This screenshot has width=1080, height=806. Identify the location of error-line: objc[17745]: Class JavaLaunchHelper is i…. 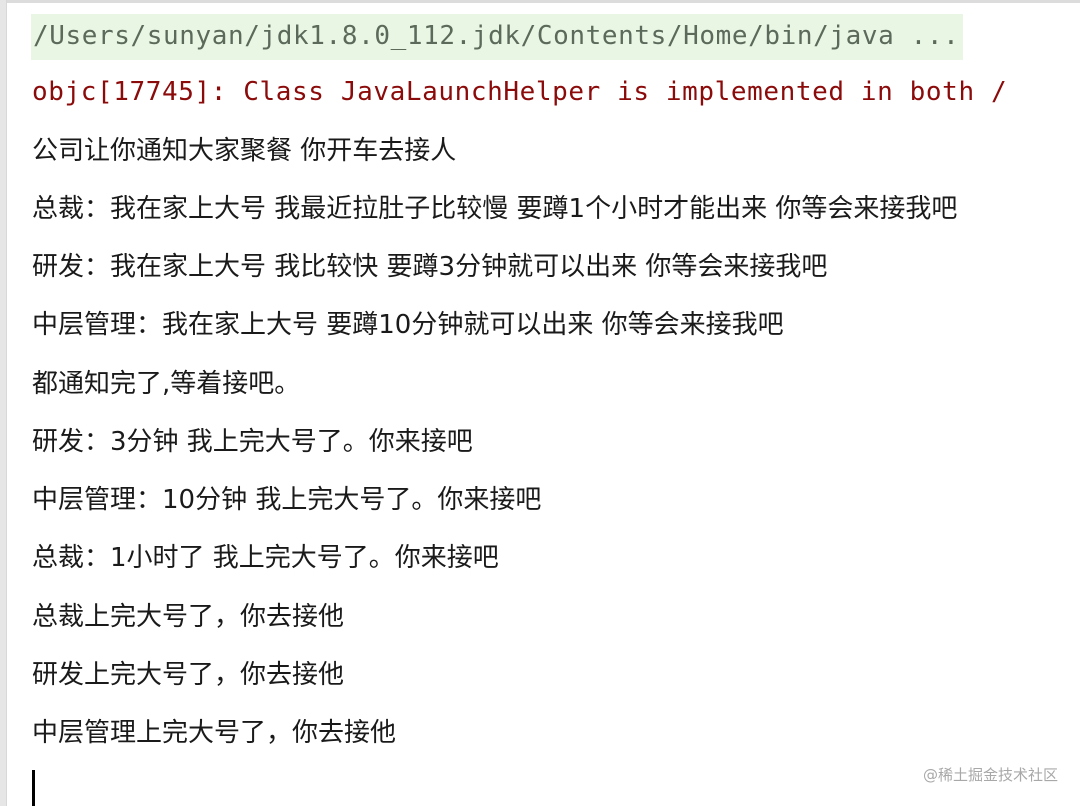
(520, 92).